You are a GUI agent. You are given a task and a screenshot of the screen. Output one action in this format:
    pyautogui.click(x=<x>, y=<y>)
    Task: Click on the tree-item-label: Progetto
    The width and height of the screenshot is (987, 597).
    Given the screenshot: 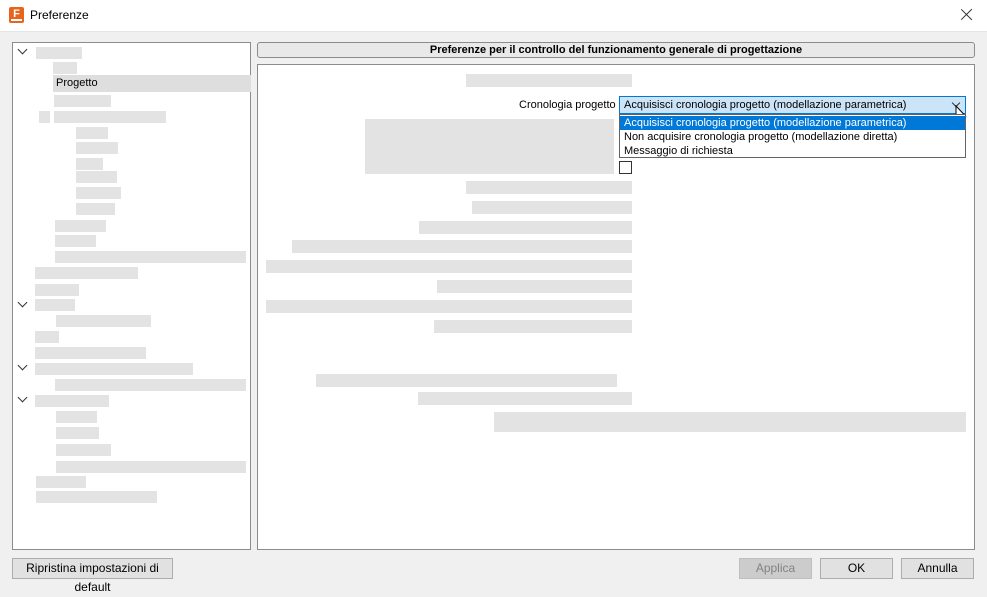 What is the action you would take?
    pyautogui.click(x=77, y=83)
    